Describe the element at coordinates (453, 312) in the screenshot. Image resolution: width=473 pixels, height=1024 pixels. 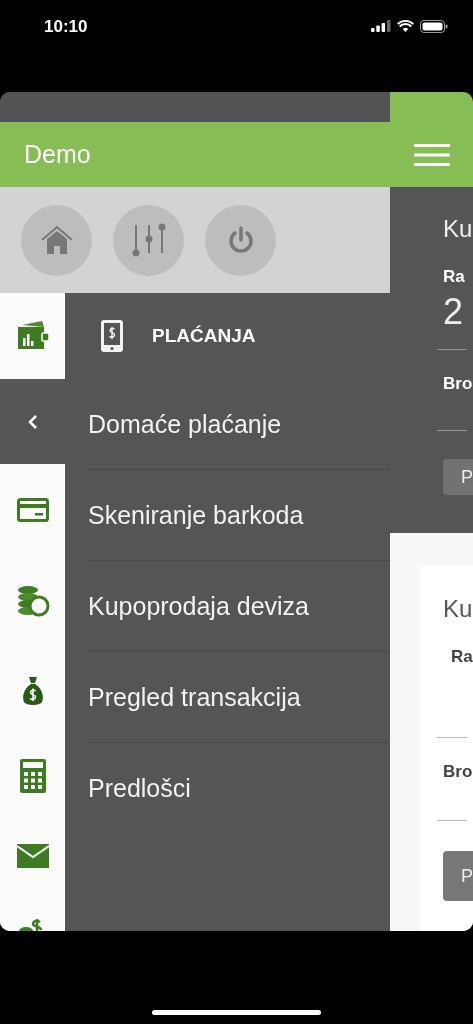
I see `field-value: 2` at that location.